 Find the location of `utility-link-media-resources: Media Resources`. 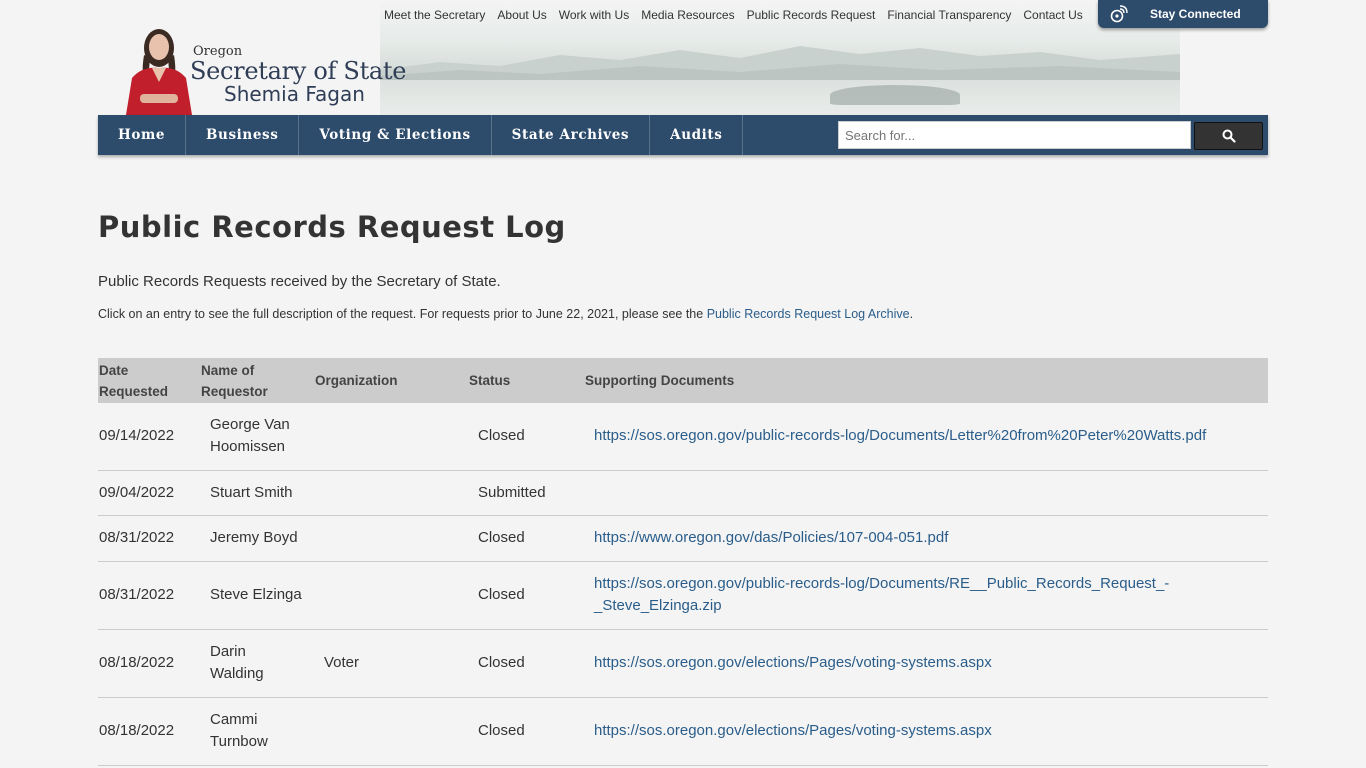

utility-link-media-resources: Media Resources is located at coordinates (687, 15).